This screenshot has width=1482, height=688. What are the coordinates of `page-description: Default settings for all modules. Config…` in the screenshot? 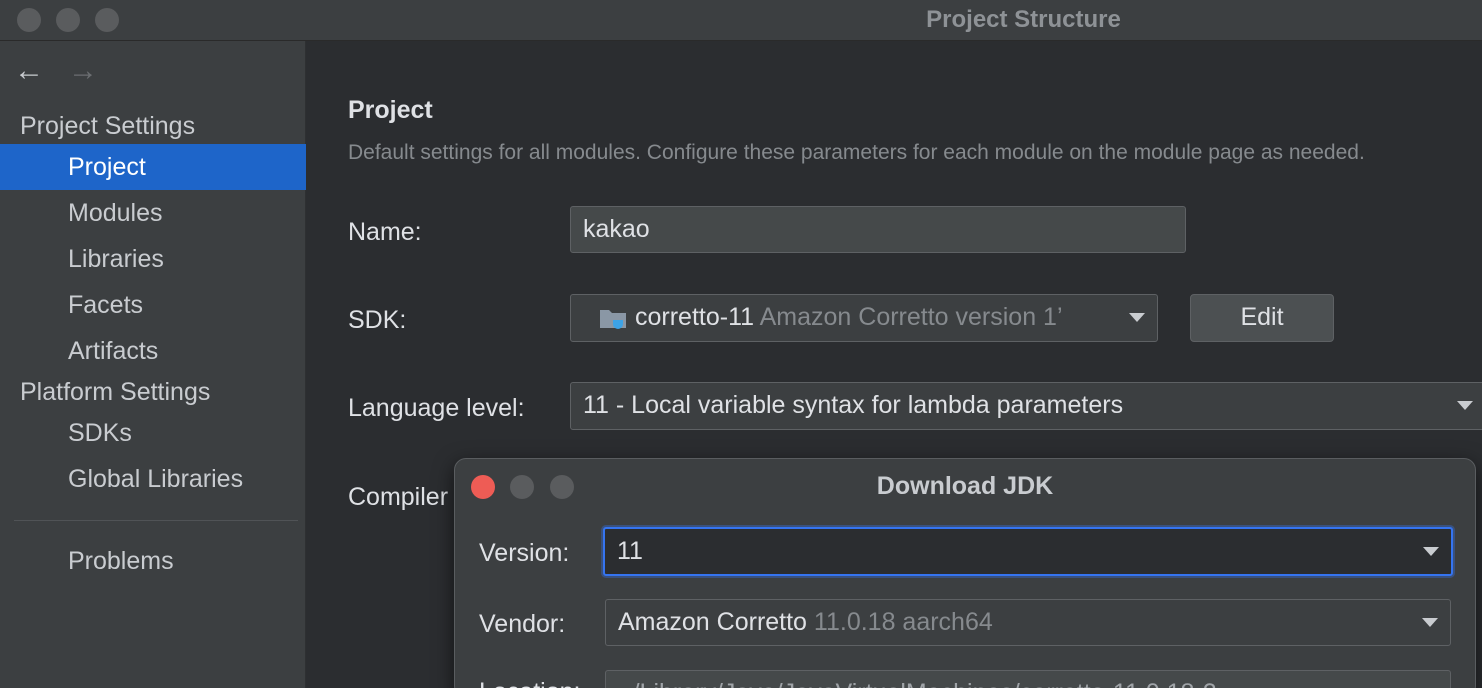 It's located at (856, 152).